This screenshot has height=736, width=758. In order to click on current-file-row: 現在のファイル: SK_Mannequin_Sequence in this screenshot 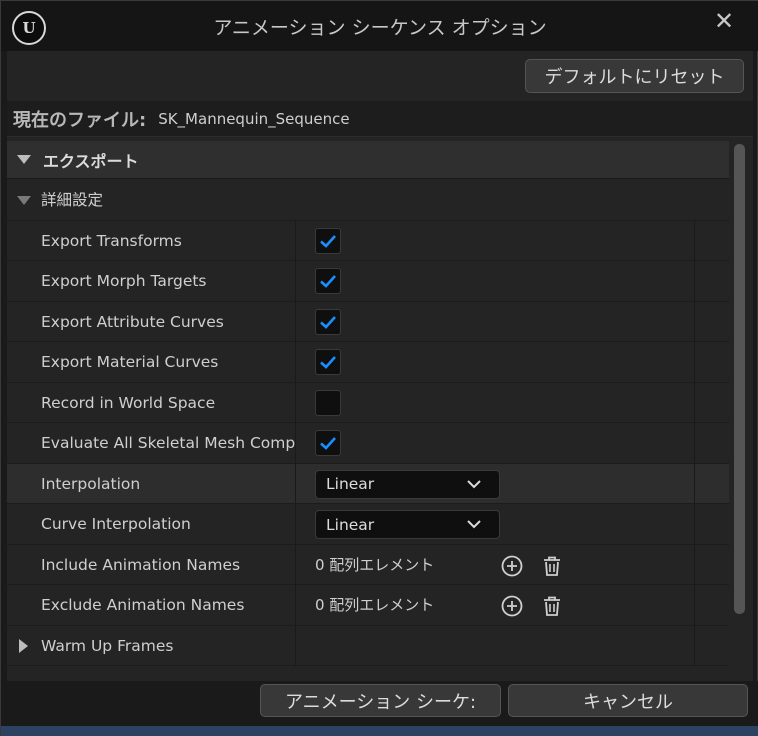, I will do `click(380, 119)`.